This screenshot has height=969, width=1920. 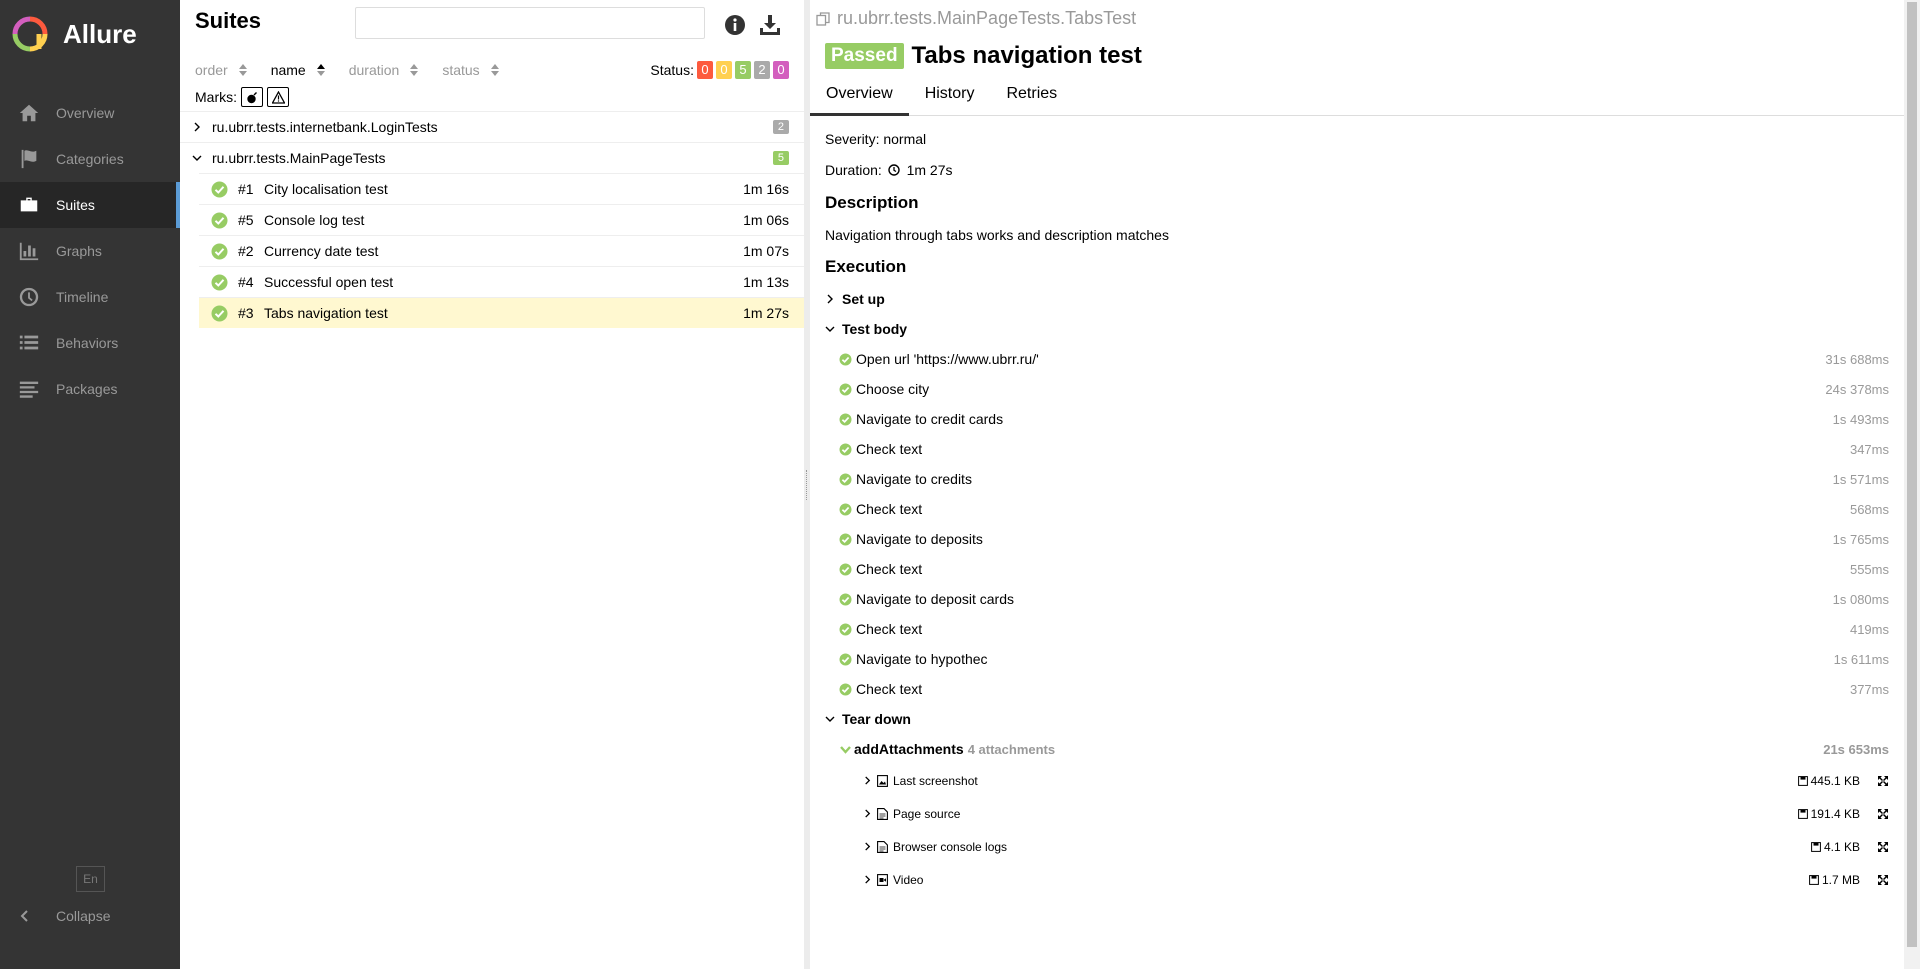 I want to click on test-number: #1, so click(x=246, y=189).